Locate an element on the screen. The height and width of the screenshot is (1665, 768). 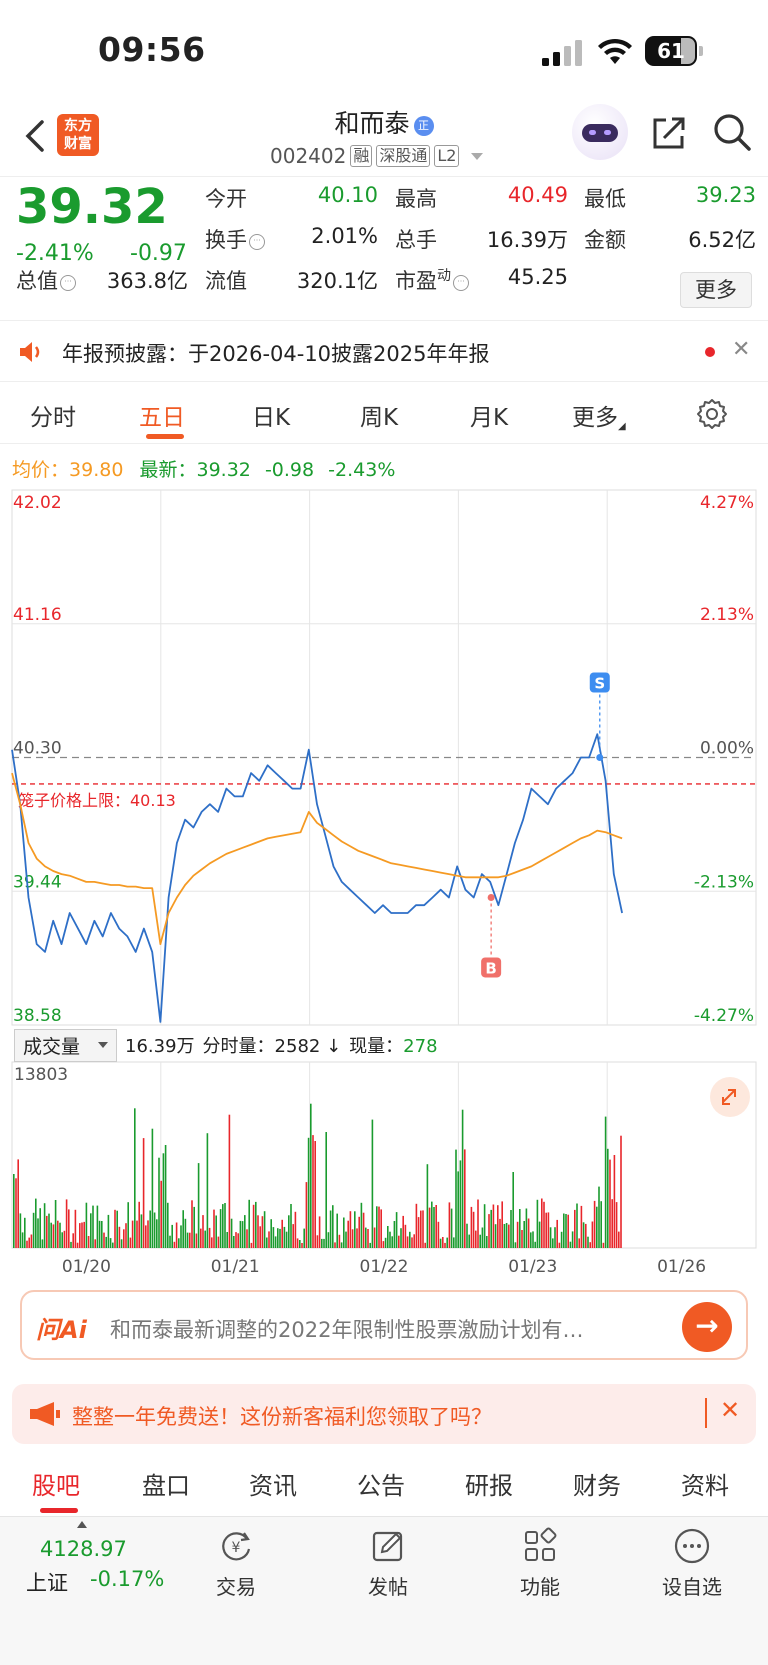
nav-trade: ¥ 交易 is located at coordinates (236, 1563).